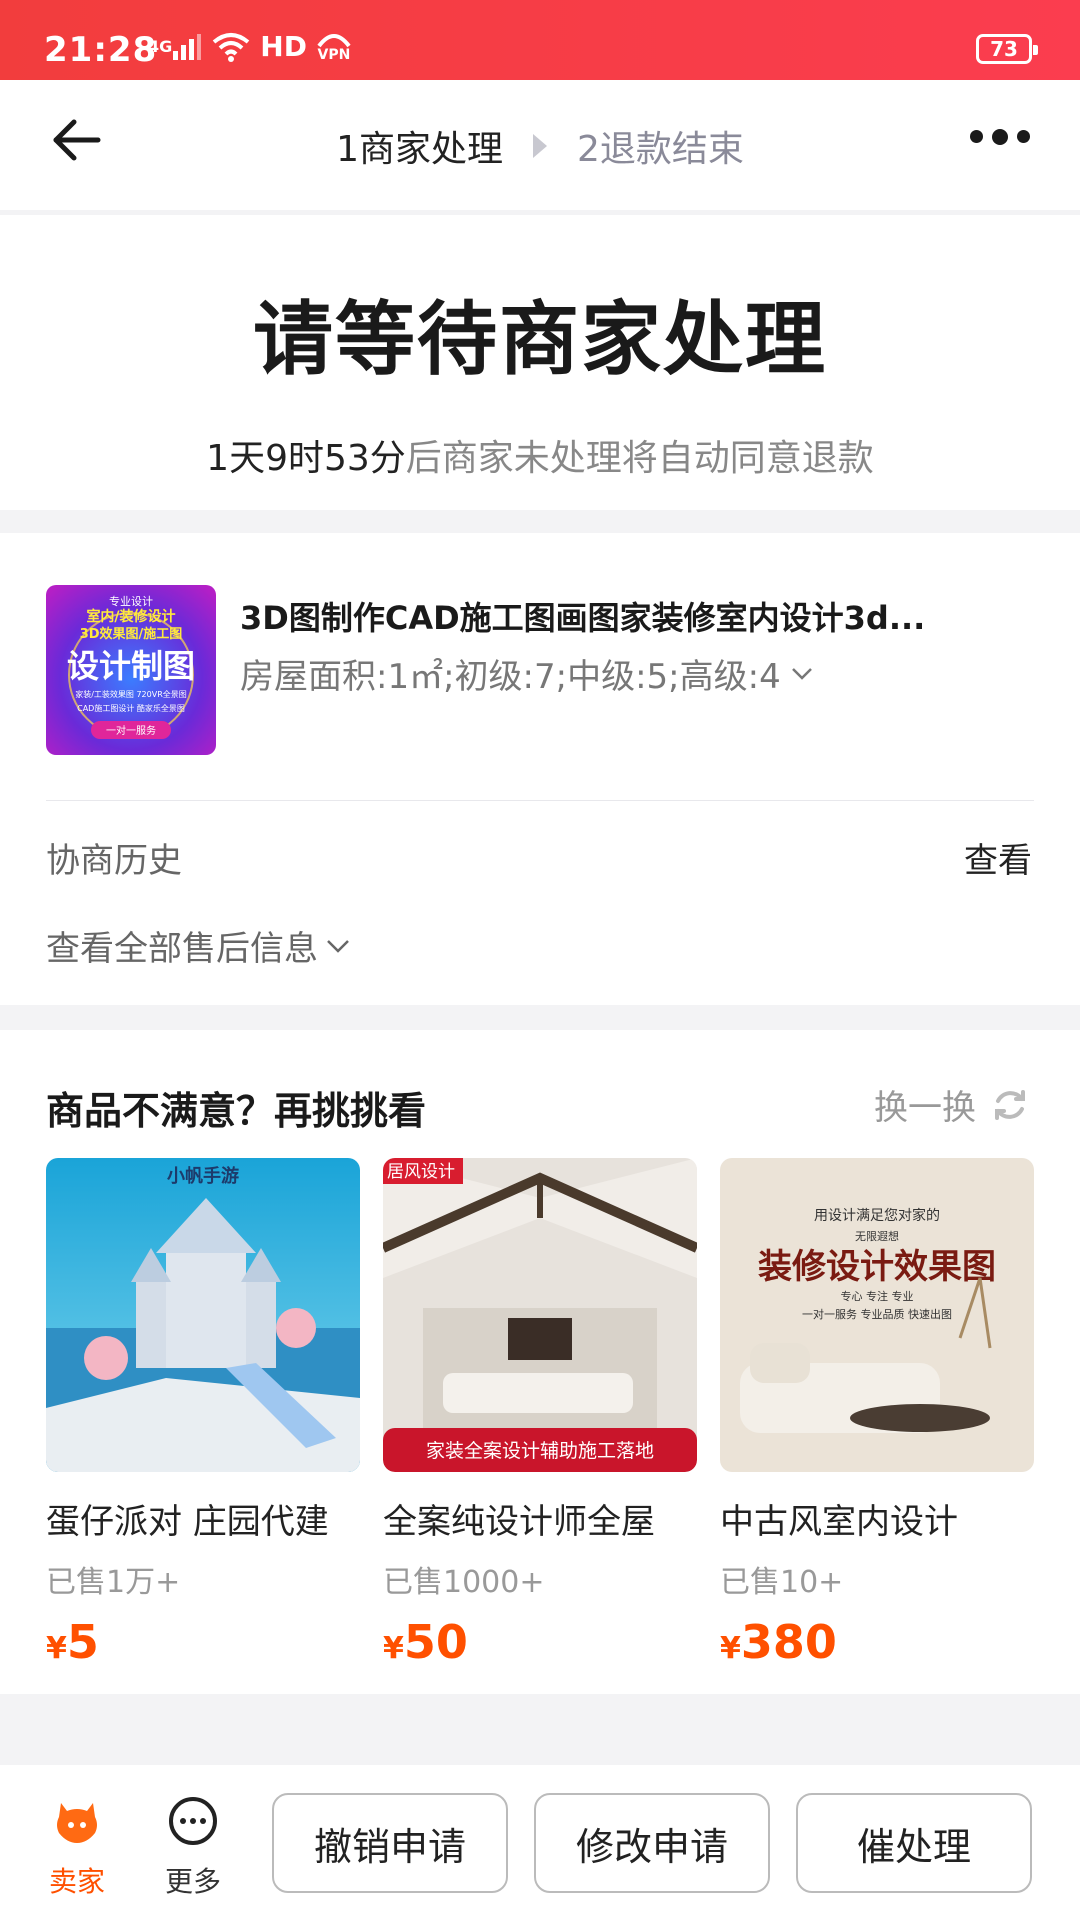  What do you see at coordinates (187, 1522) in the screenshot?
I see `product-name: 蛋仔派对 庄园代建` at bounding box center [187, 1522].